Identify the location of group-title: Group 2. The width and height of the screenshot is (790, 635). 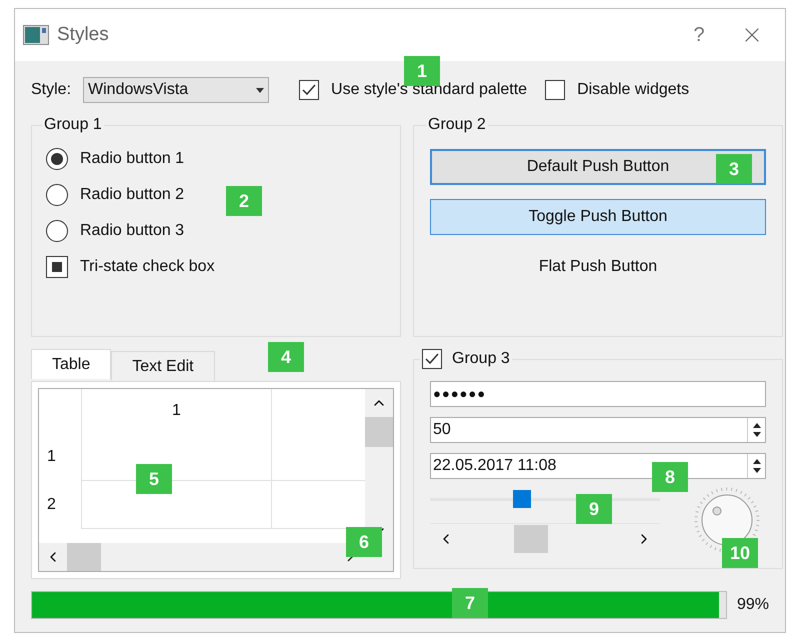
(457, 125).